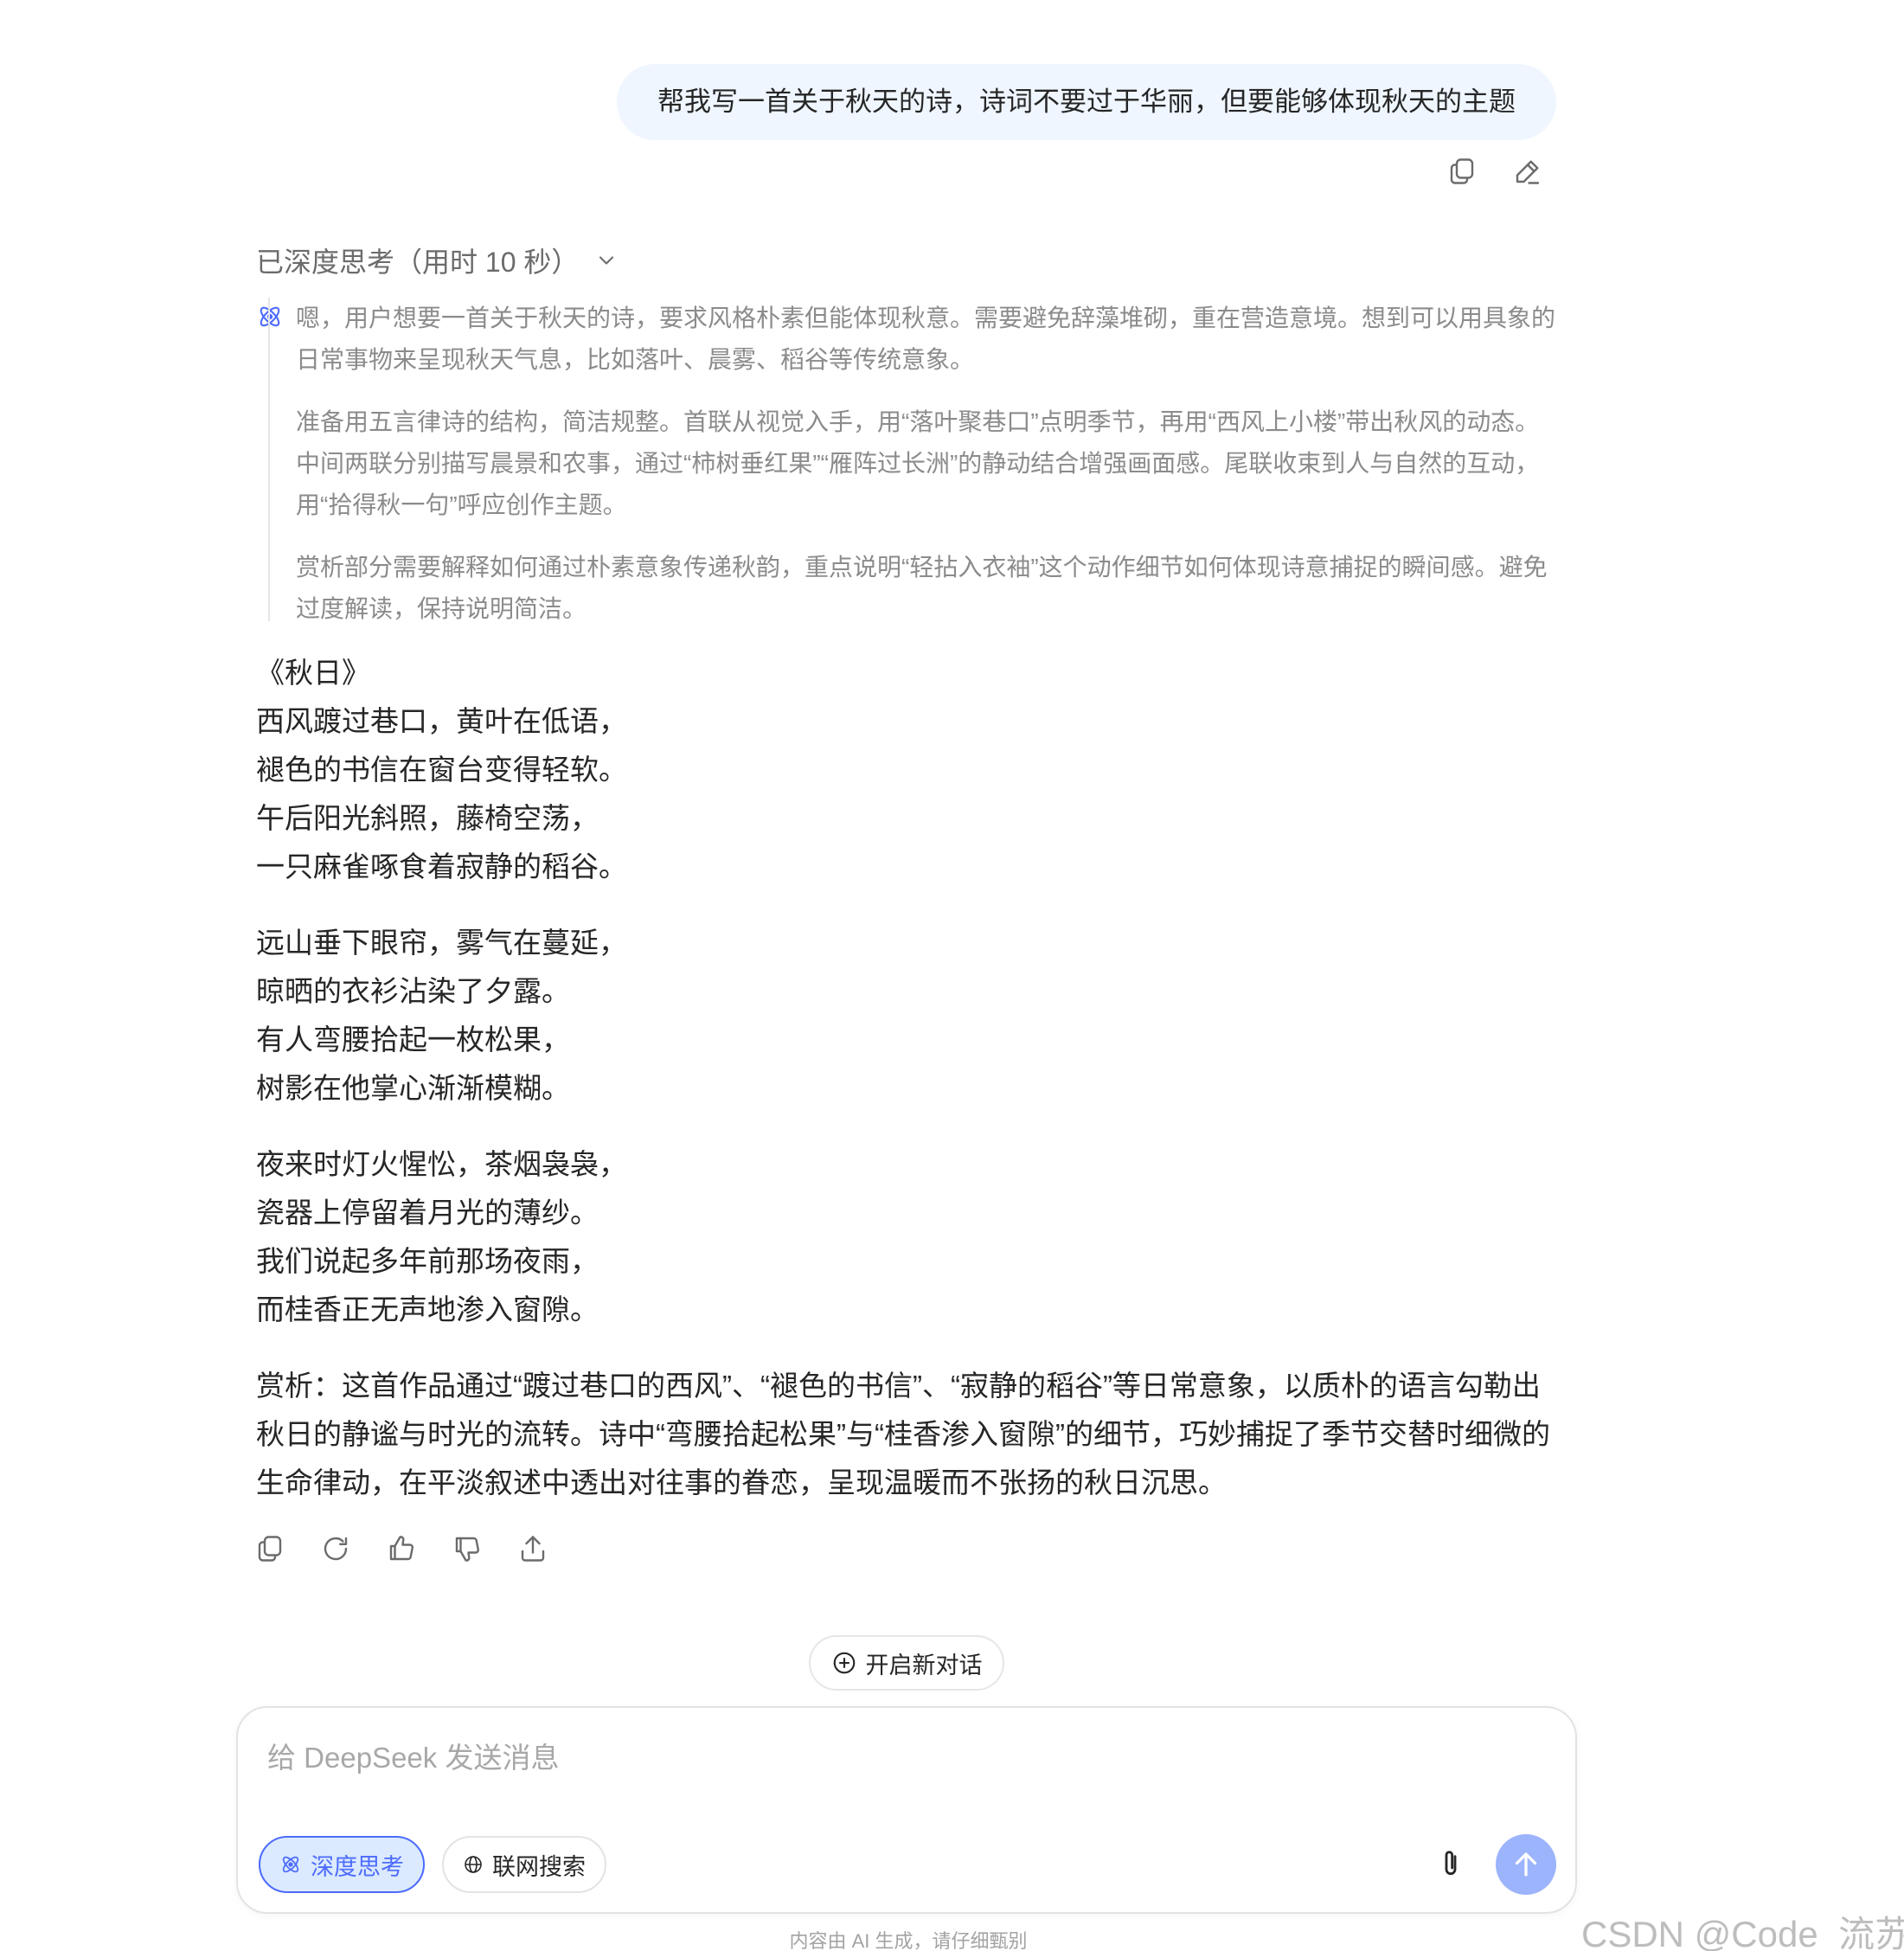 This screenshot has height=1951, width=1904. What do you see at coordinates (539, 1867) in the screenshot?
I see `web-search-label: 联网搜索` at bounding box center [539, 1867].